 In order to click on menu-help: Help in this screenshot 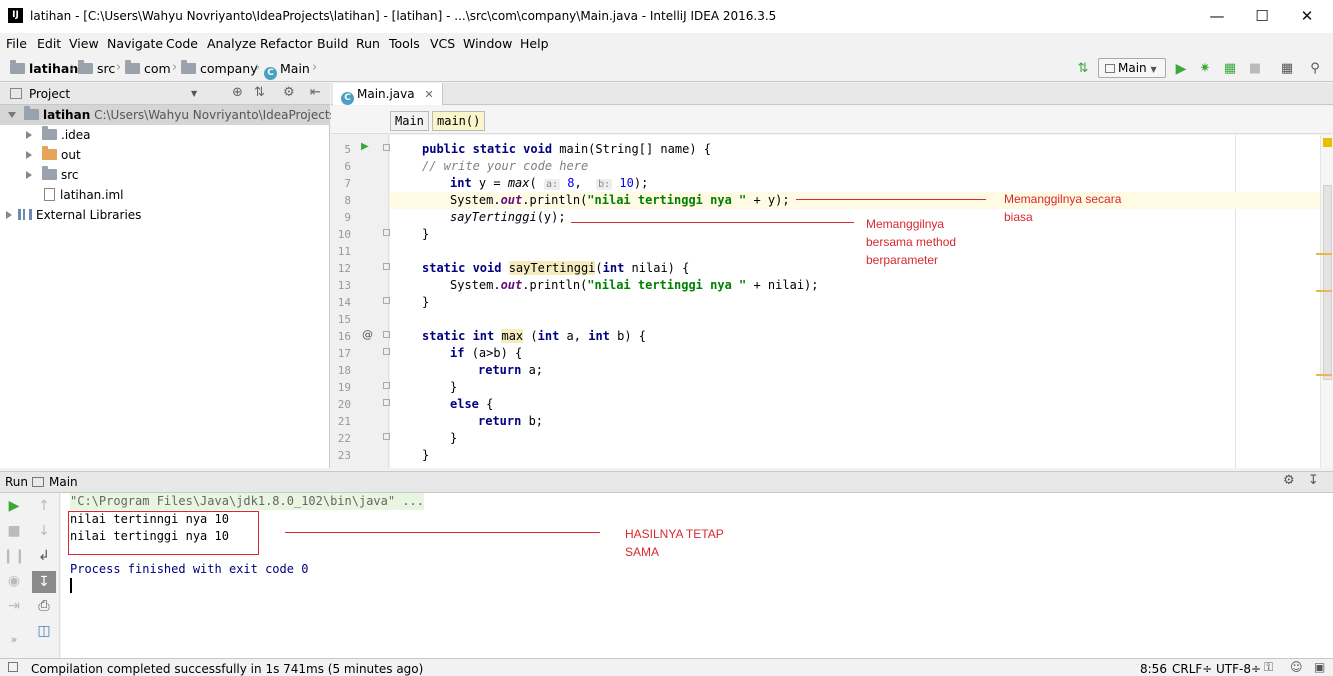, I will do `click(534, 43)`.